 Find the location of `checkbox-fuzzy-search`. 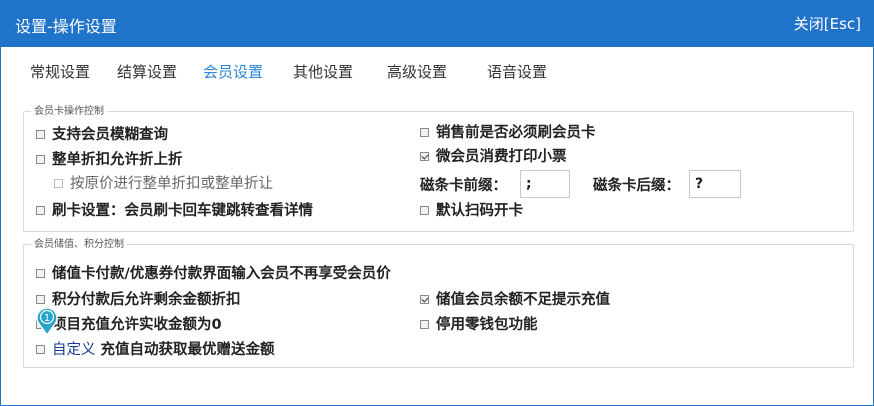

checkbox-fuzzy-search is located at coordinates (40, 134).